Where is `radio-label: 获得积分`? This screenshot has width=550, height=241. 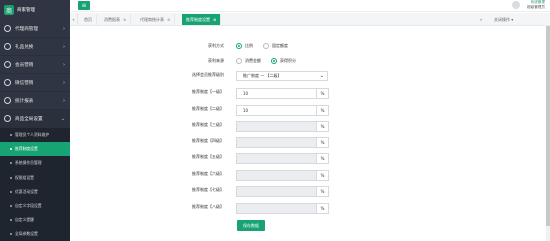
radio-label: 获得积分 is located at coordinates (288, 60).